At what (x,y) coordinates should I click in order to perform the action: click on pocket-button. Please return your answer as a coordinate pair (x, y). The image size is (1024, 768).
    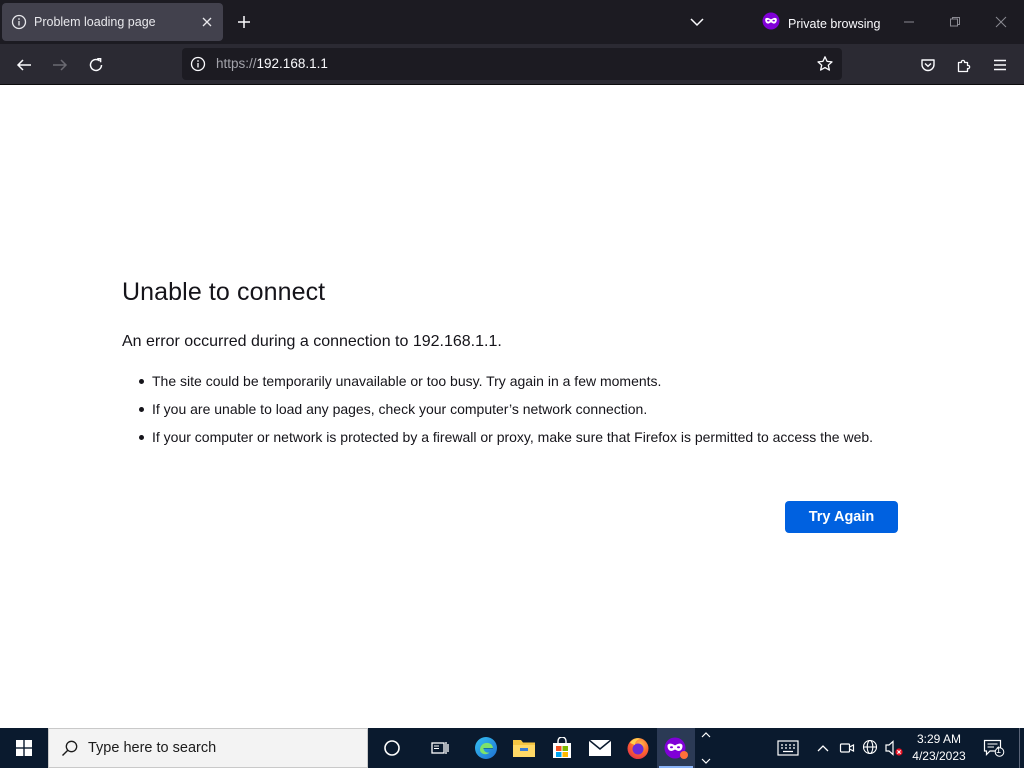
    Looking at the image, I should click on (928, 65).